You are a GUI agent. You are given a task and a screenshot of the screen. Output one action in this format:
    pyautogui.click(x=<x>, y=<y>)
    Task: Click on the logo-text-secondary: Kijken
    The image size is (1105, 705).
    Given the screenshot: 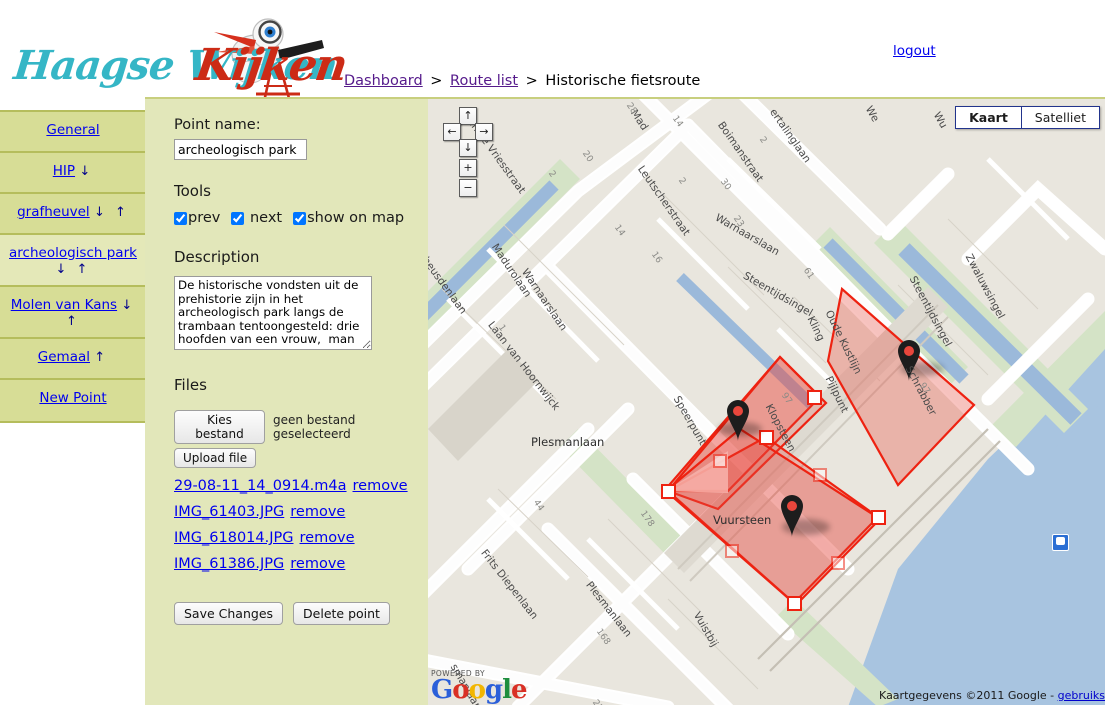 What is the action you would take?
    pyautogui.click(x=270, y=65)
    